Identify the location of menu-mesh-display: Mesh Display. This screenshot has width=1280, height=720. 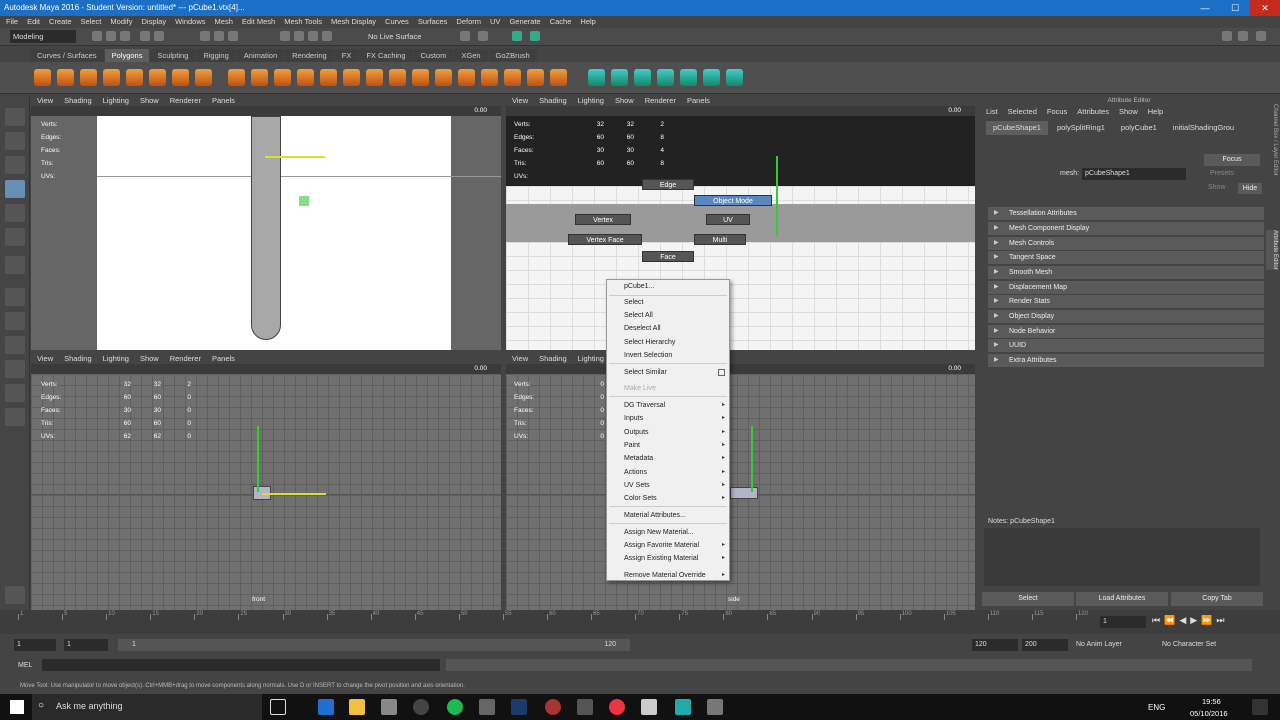
(353, 22).